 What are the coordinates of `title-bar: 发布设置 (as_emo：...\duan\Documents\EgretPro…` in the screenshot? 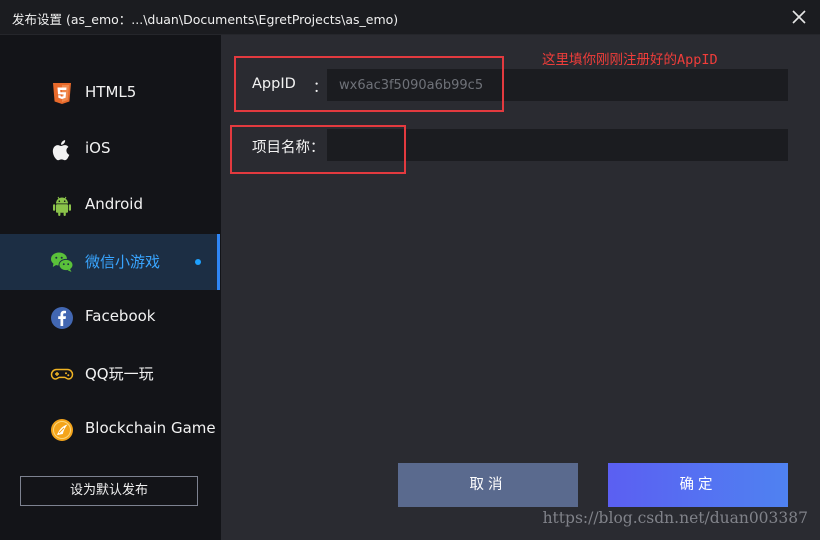 It's located at (410, 17).